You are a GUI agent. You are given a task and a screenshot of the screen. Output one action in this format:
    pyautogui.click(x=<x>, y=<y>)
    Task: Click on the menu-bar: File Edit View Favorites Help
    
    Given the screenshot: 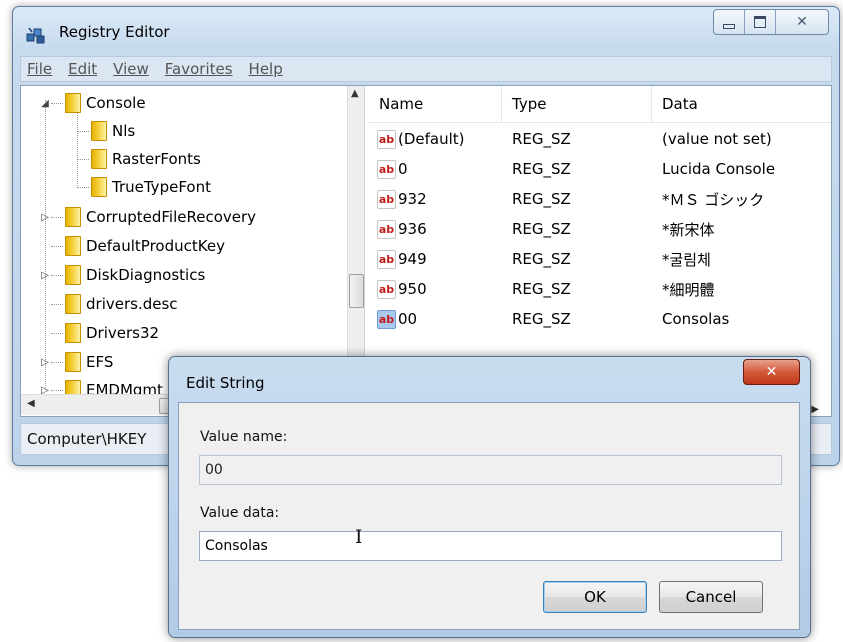 What is the action you would take?
    pyautogui.click(x=426, y=69)
    